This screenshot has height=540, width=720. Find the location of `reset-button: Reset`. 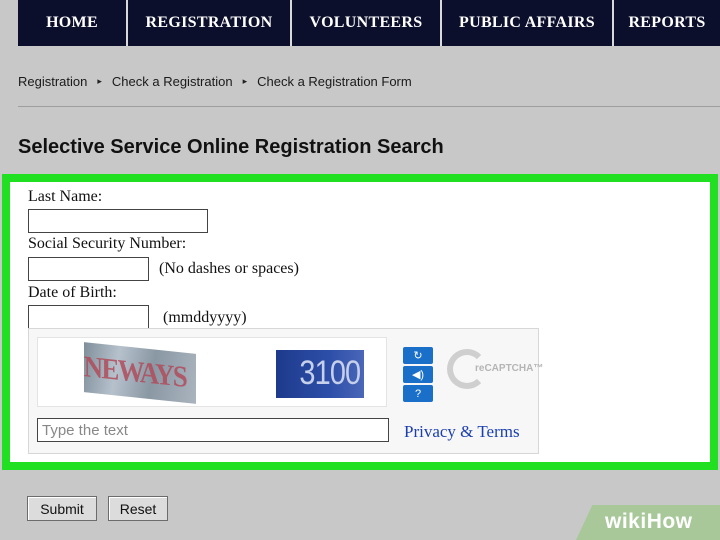

reset-button: Reset is located at coordinates (138, 508).